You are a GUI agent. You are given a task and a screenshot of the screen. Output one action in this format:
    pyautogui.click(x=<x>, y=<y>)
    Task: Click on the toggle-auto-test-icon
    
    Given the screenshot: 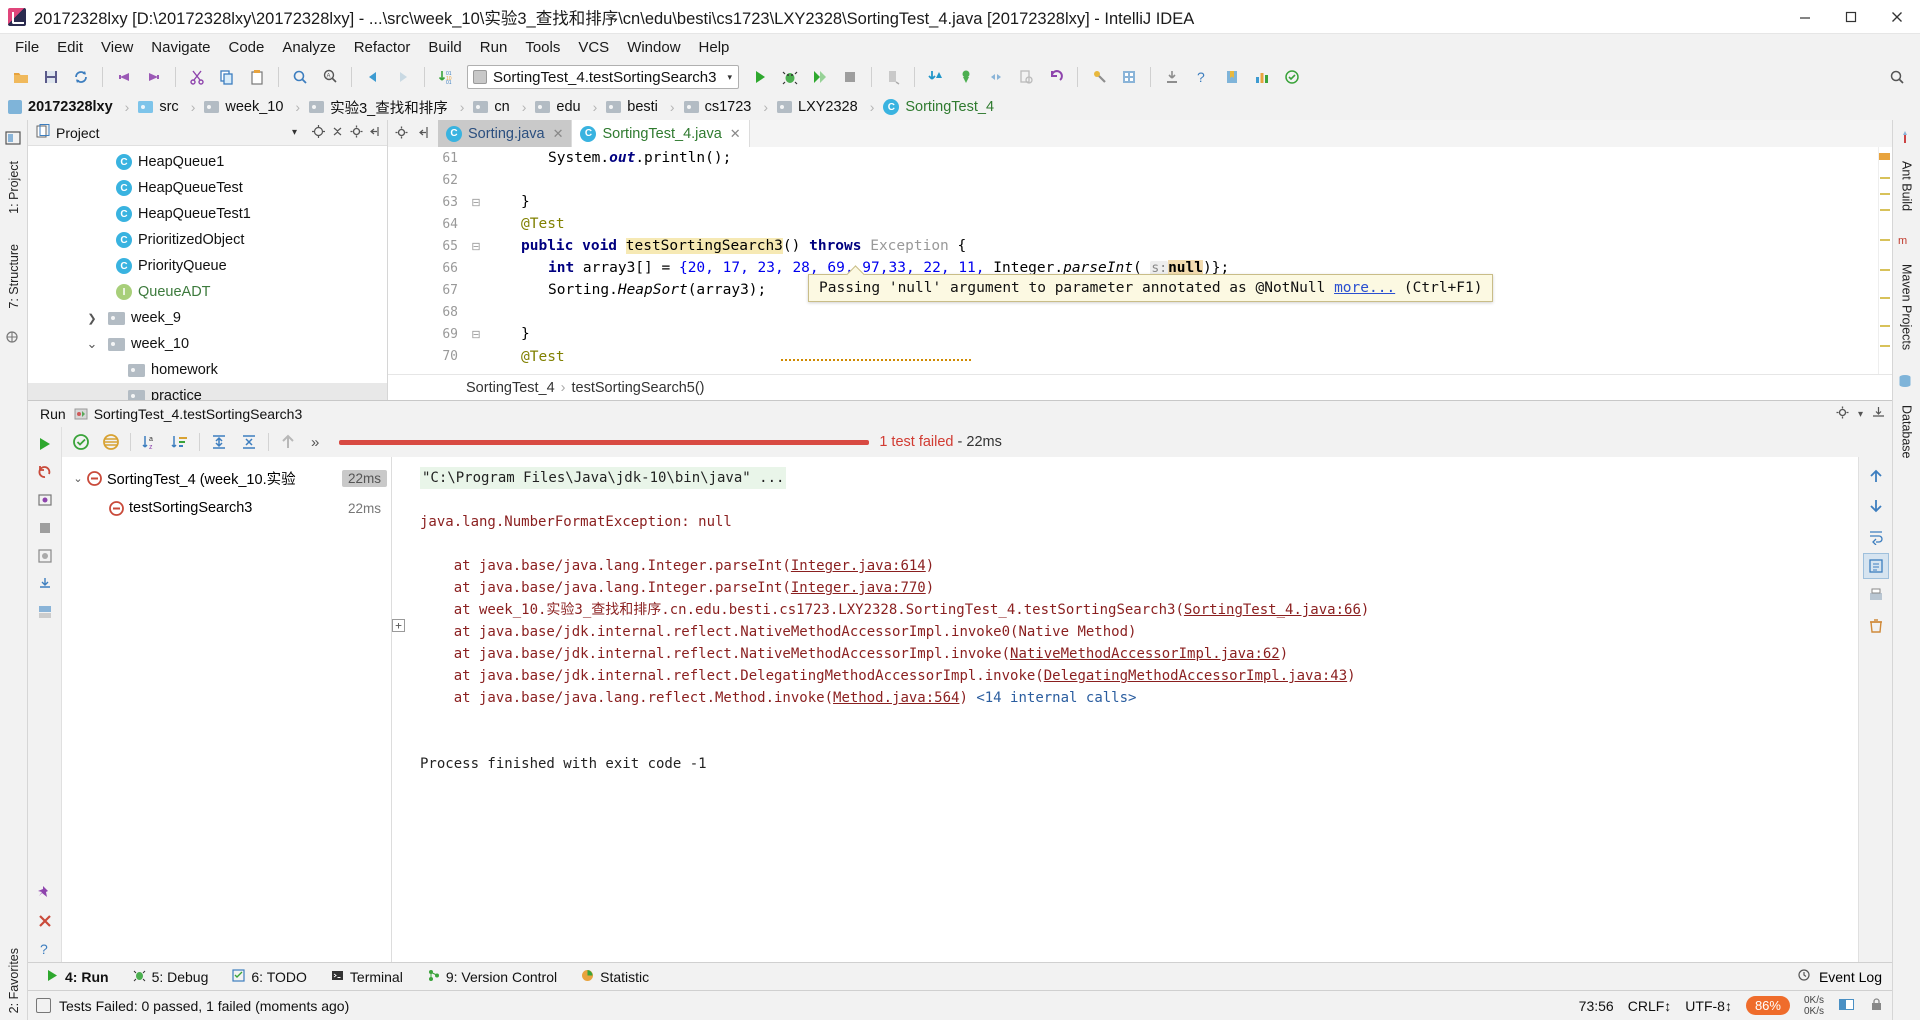 What is the action you would take?
    pyautogui.click(x=45, y=500)
    